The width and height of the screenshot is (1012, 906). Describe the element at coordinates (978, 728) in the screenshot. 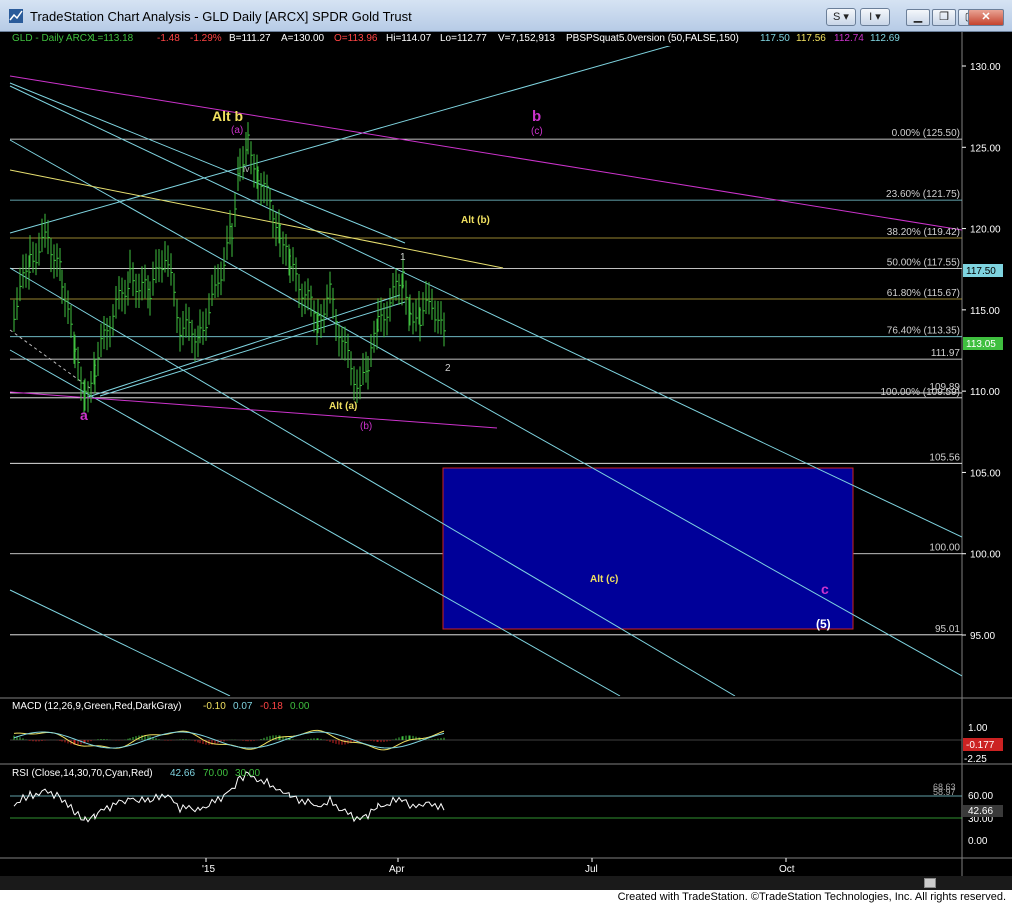

I see `macd-axis-top: 1.00` at that location.